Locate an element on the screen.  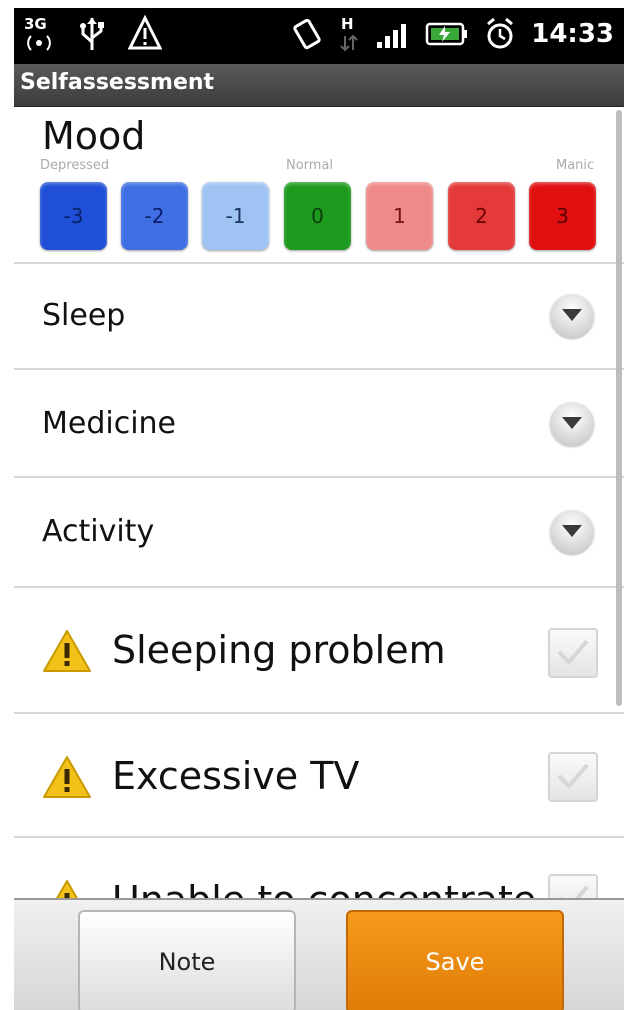
alert-icon is located at coordinates (145, 34).